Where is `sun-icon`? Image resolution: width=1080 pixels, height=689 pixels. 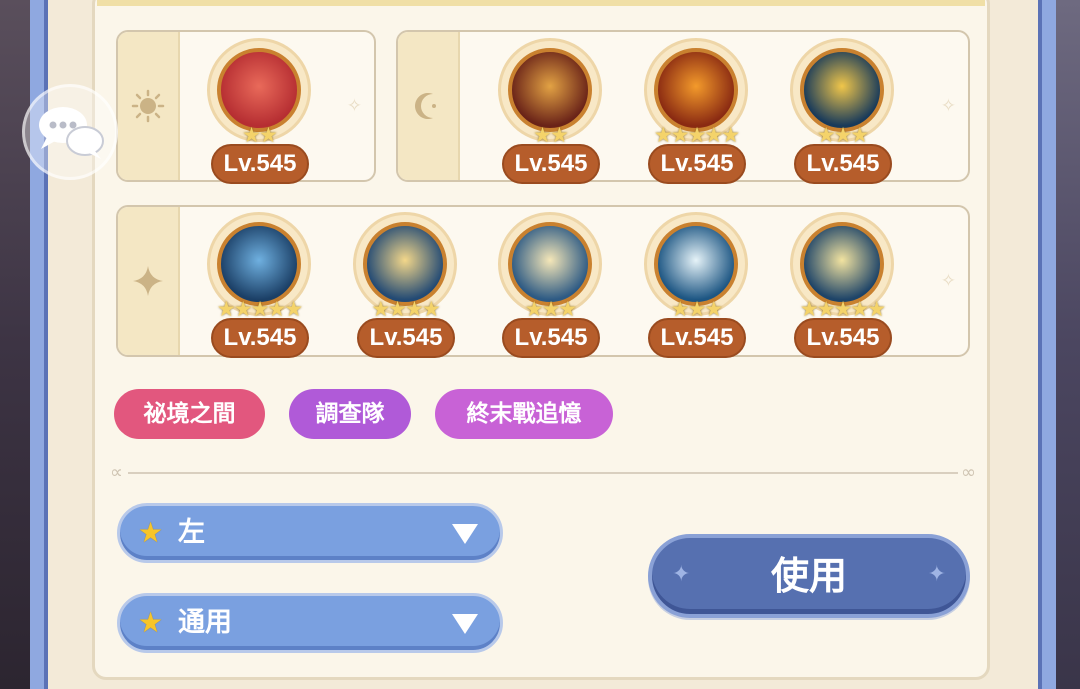 sun-icon is located at coordinates (148, 106).